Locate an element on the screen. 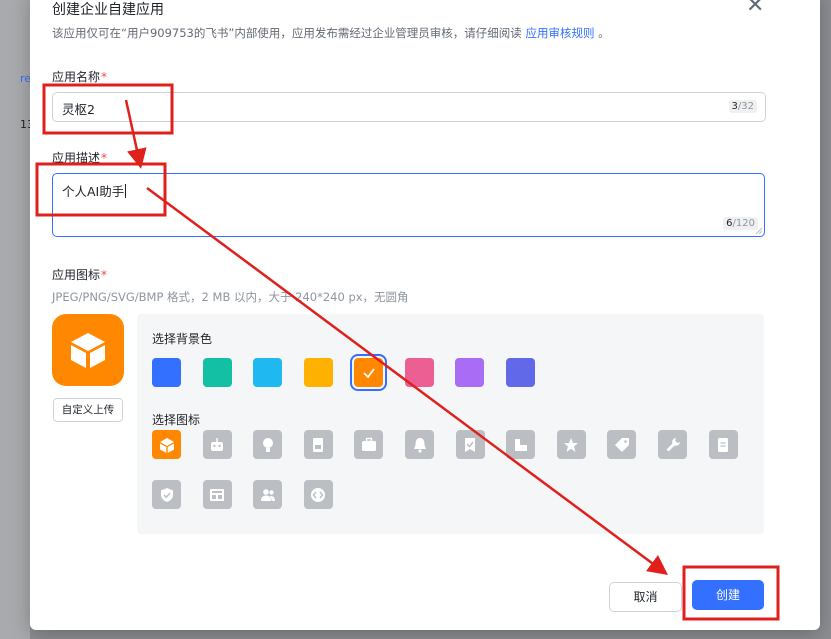 The image size is (831, 639). text-caret is located at coordinates (126, 191).